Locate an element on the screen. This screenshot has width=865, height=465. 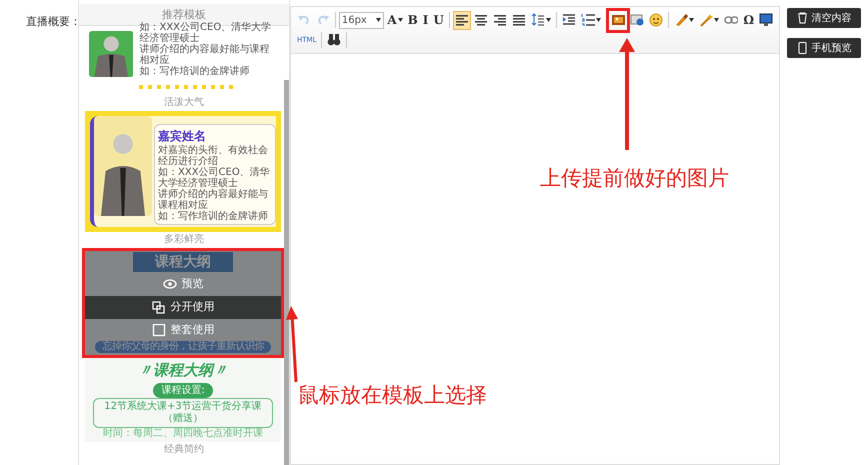
redo-icon is located at coordinates (323, 20).